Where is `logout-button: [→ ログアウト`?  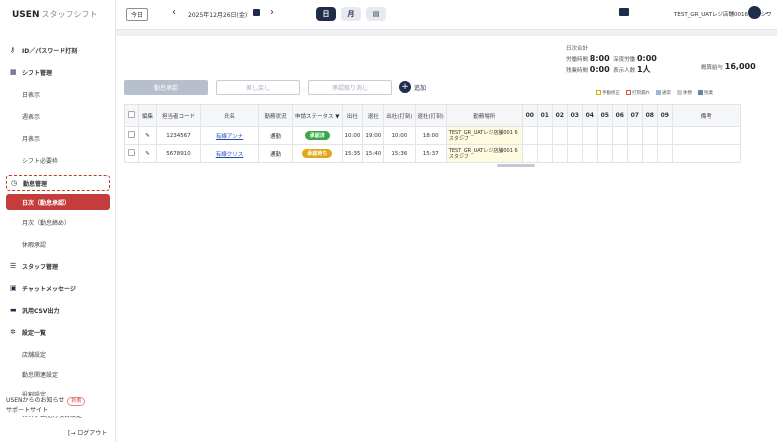 logout-button: [→ ログアウト is located at coordinates (87, 432).